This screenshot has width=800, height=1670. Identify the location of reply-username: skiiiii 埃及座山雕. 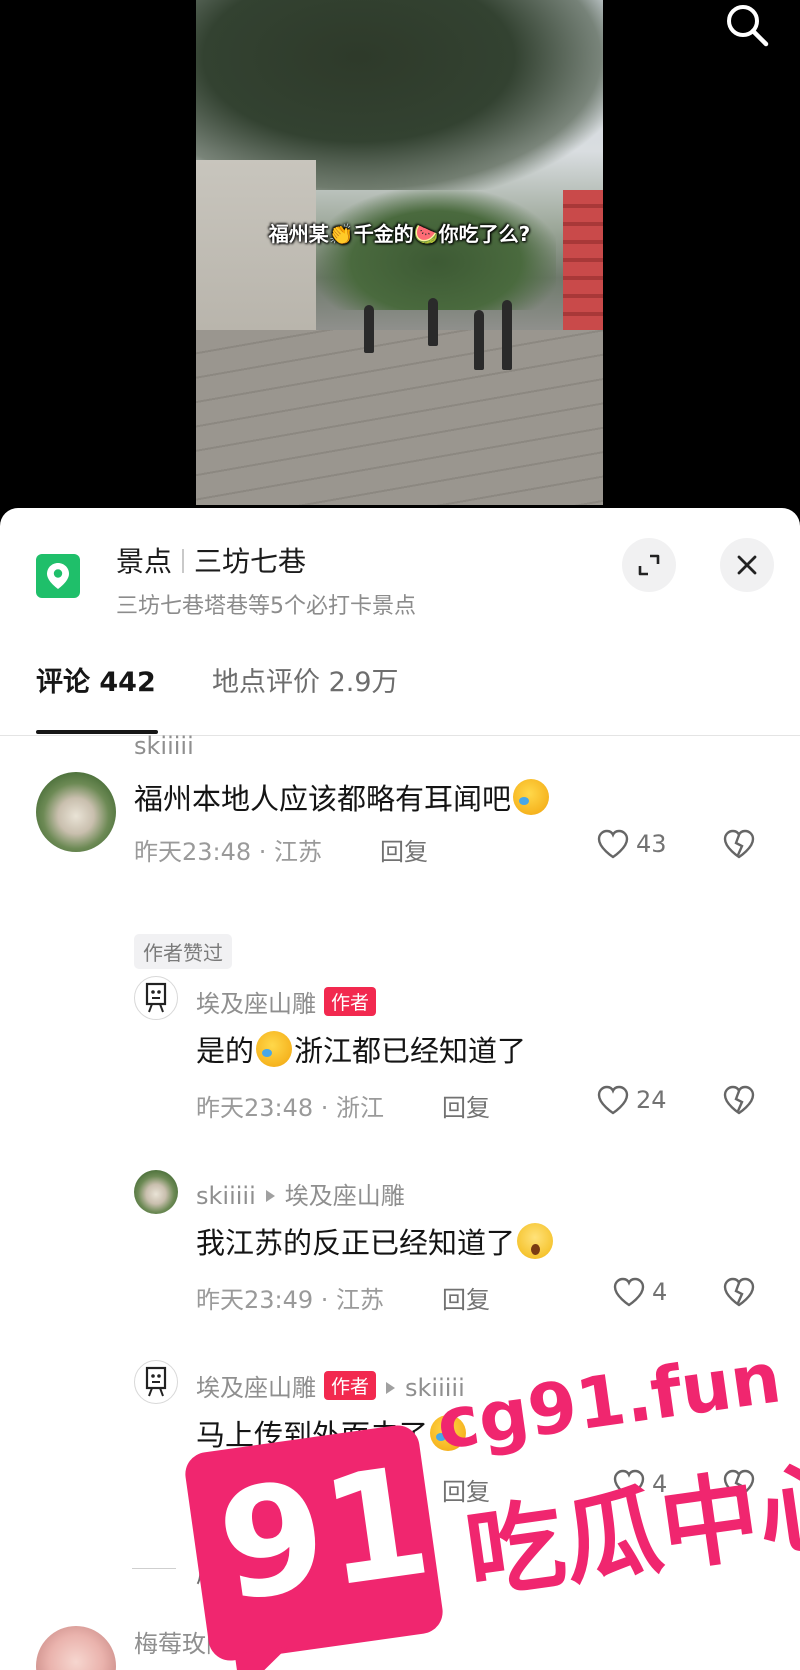
(300, 1193).